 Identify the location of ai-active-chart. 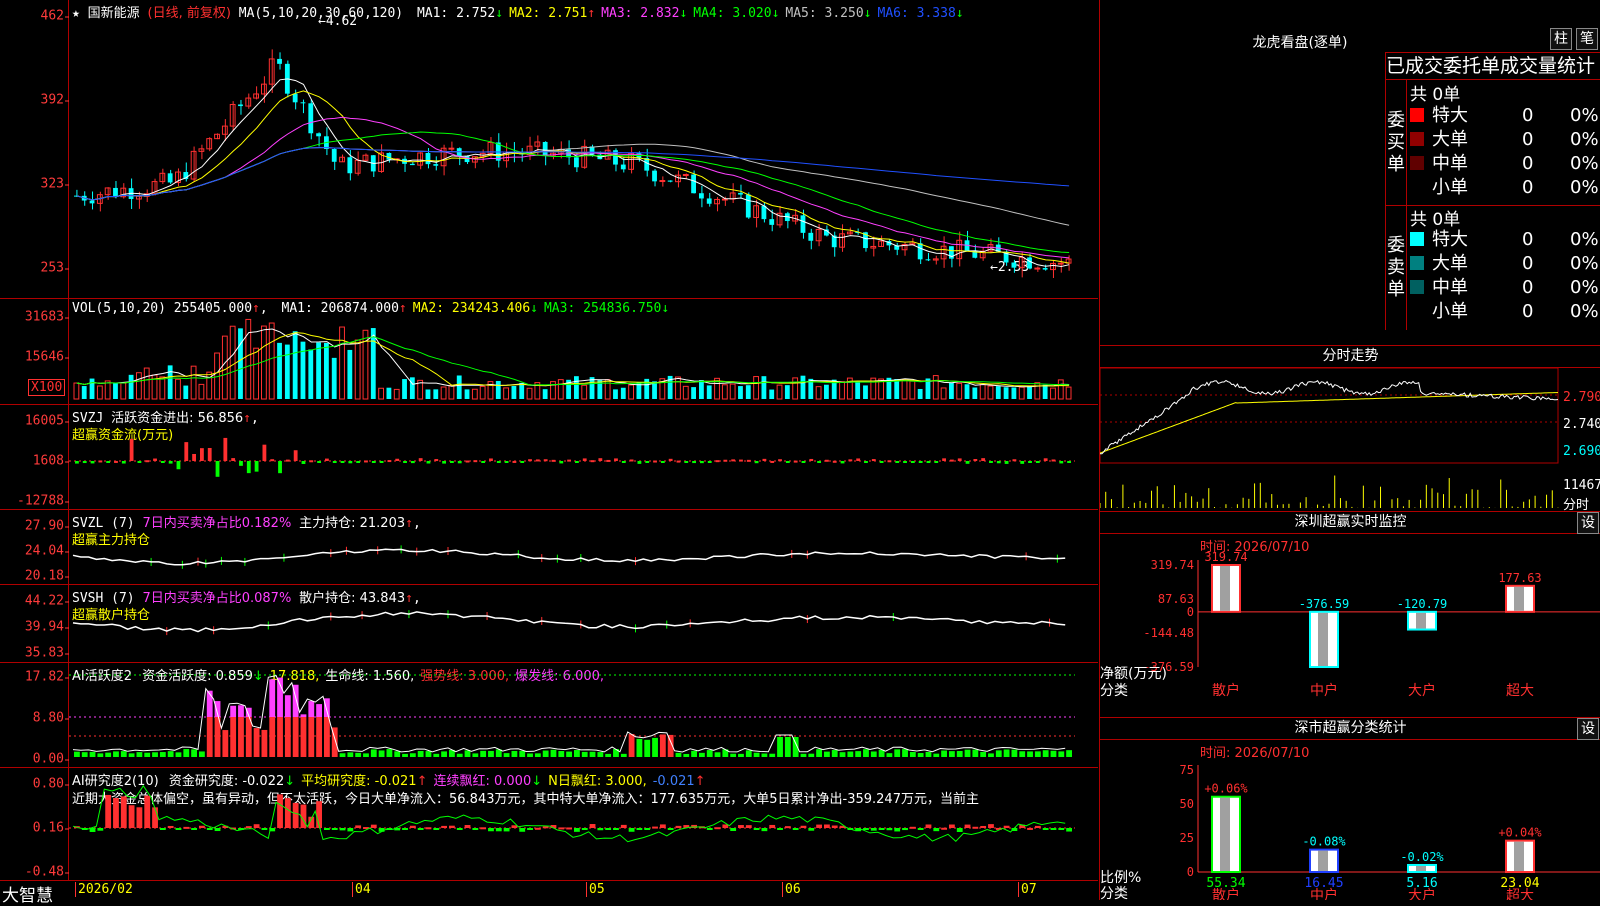
(582, 714).